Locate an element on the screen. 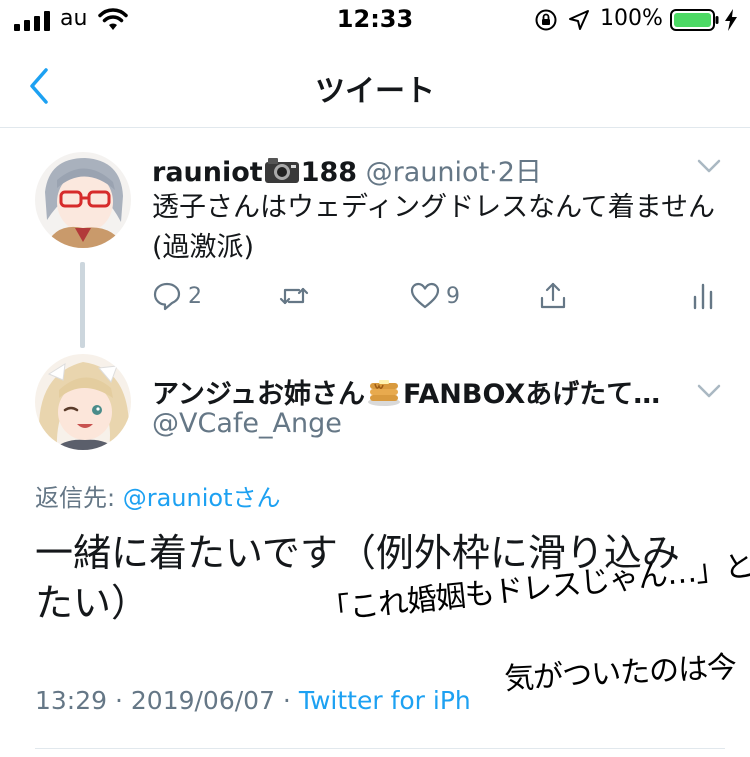 This screenshot has width=750, height=757. analytics-button is located at coordinates (703, 296).